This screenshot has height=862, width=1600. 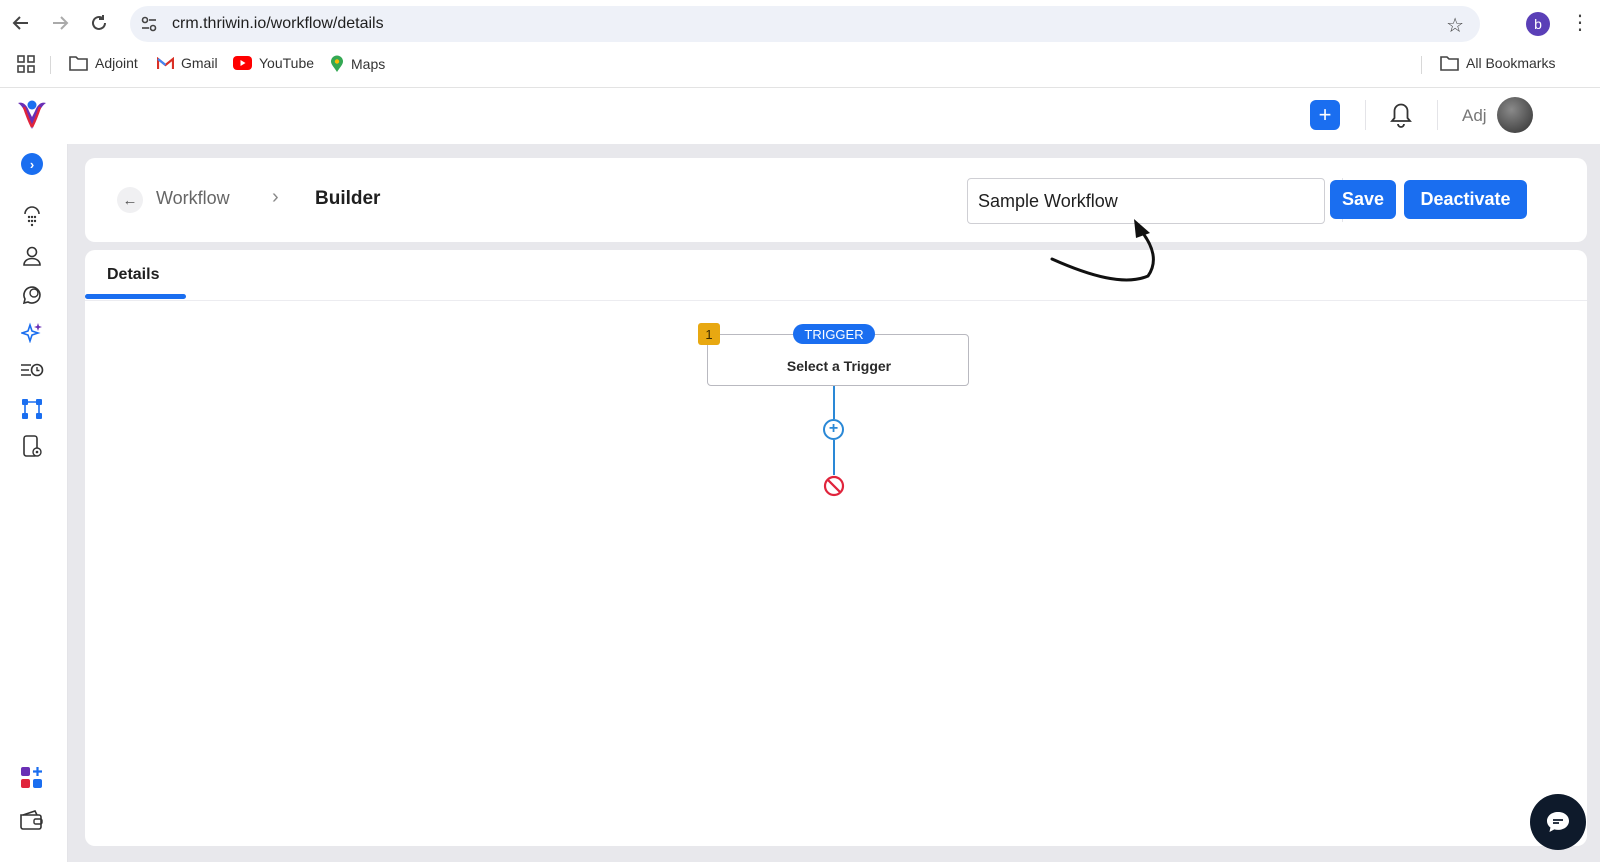 What do you see at coordinates (32, 217) in the screenshot?
I see `contacts-dots-icon` at bounding box center [32, 217].